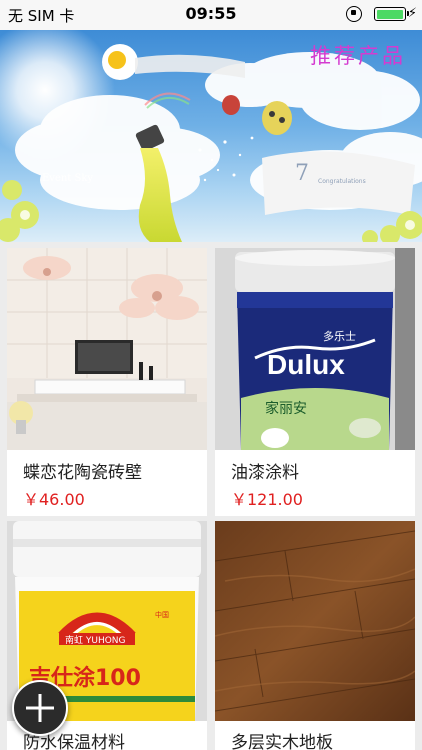 This screenshot has width=422, height=750. I want to click on battery-icon, so click(391, 14).